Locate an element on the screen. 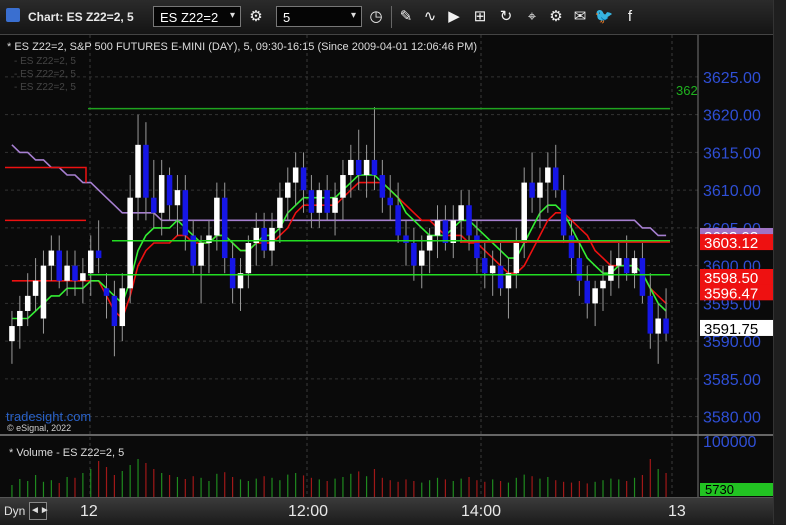 This screenshot has width=786, height=525. draw-tool-icon: ⌖ is located at coordinates (532, 17).